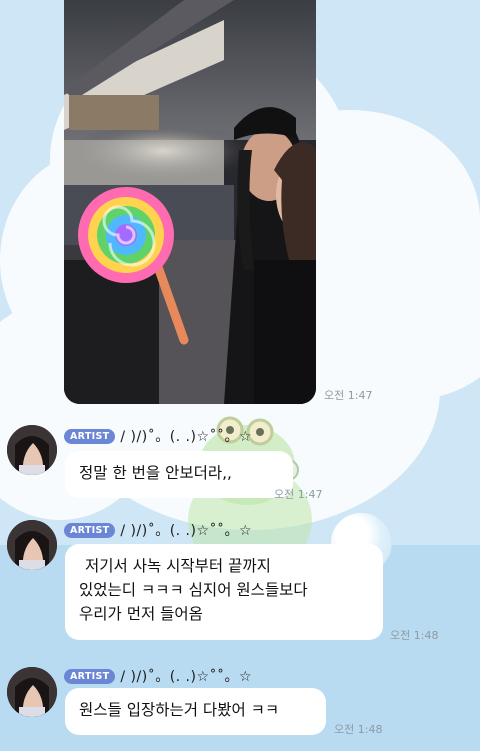  What do you see at coordinates (179, 710) in the screenshot?
I see `message-text: 원스들 입장하는거 다봤어 ㅋㅋ` at bounding box center [179, 710].